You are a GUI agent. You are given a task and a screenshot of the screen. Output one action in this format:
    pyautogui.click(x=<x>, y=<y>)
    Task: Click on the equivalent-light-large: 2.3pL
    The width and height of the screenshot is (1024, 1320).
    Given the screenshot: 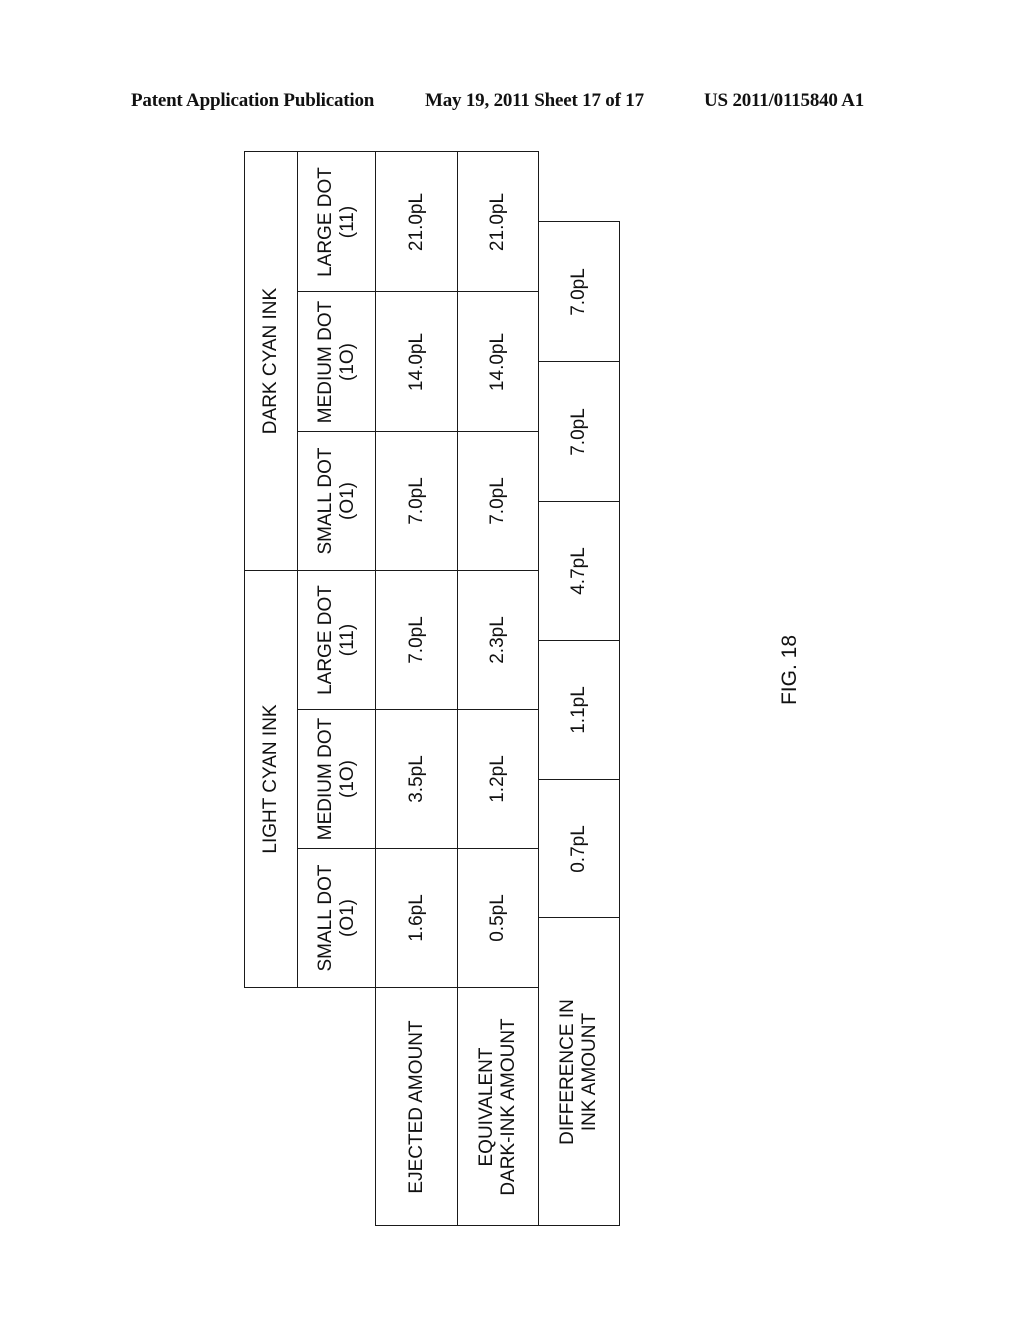 What is the action you would take?
    pyautogui.click(x=498, y=640)
    